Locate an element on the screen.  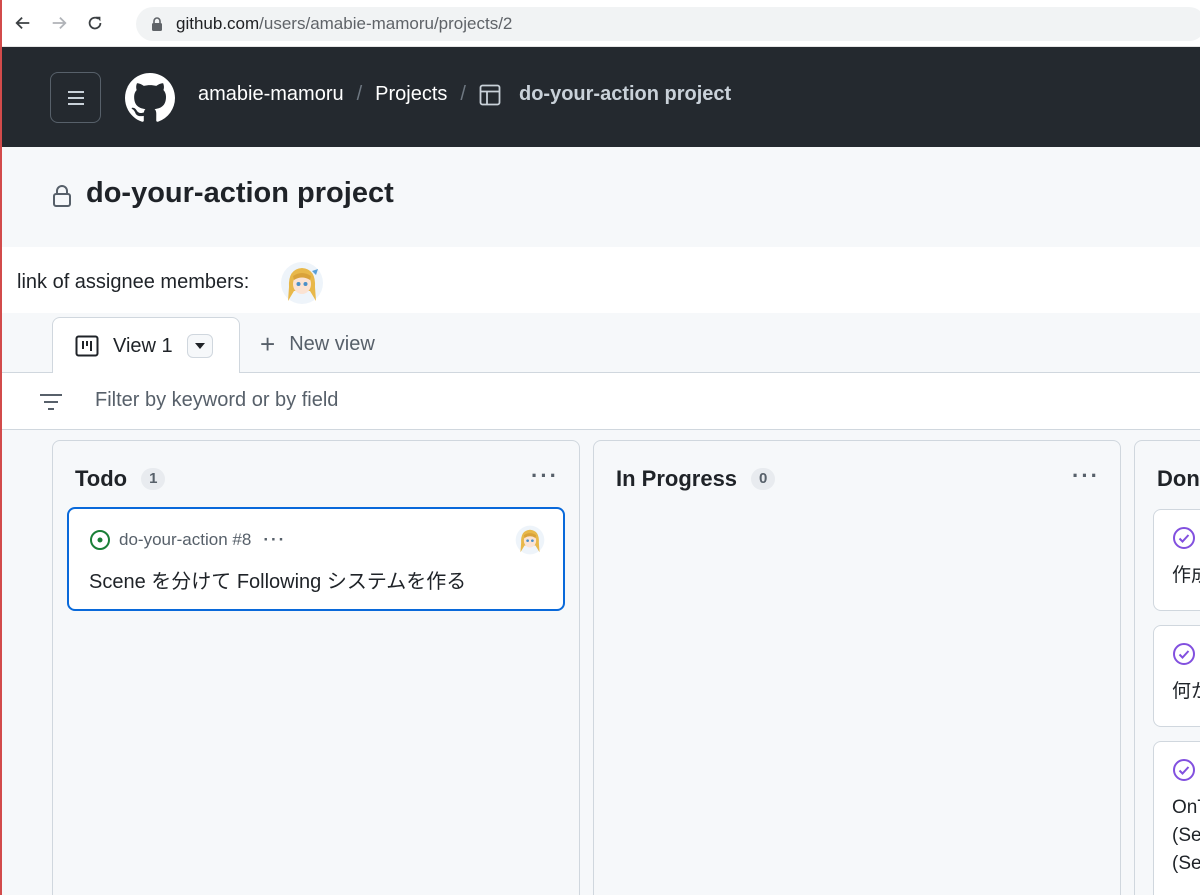
breadcrumb-project-link: do-your-action project is located at coordinates (625, 94).